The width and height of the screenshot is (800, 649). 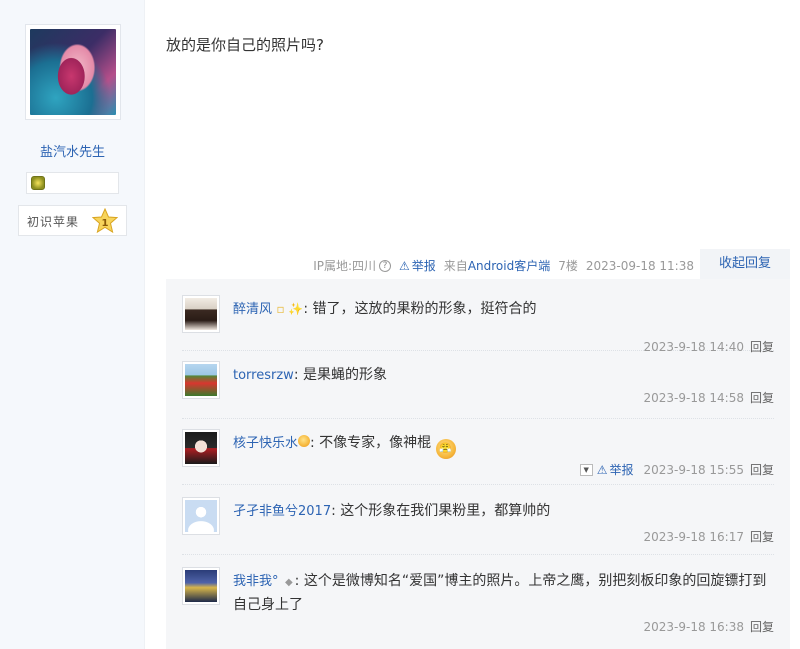 I want to click on badge-row, so click(x=72, y=183).